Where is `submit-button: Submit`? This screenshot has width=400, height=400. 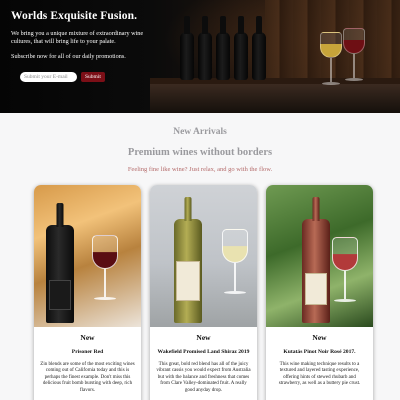
submit-button: Submit is located at coordinates (93, 77).